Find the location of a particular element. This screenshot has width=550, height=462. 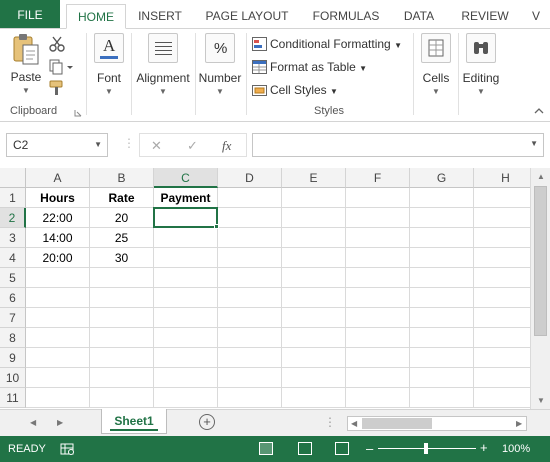

cell-g3 is located at coordinates (442, 238).